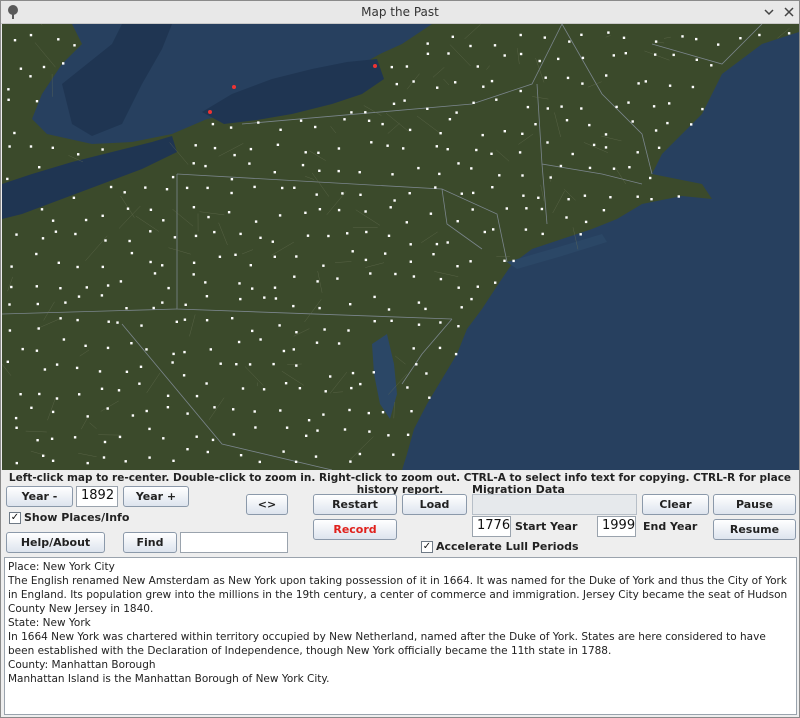 This screenshot has width=800, height=718. I want to click on resume-button: Resume, so click(754, 529).